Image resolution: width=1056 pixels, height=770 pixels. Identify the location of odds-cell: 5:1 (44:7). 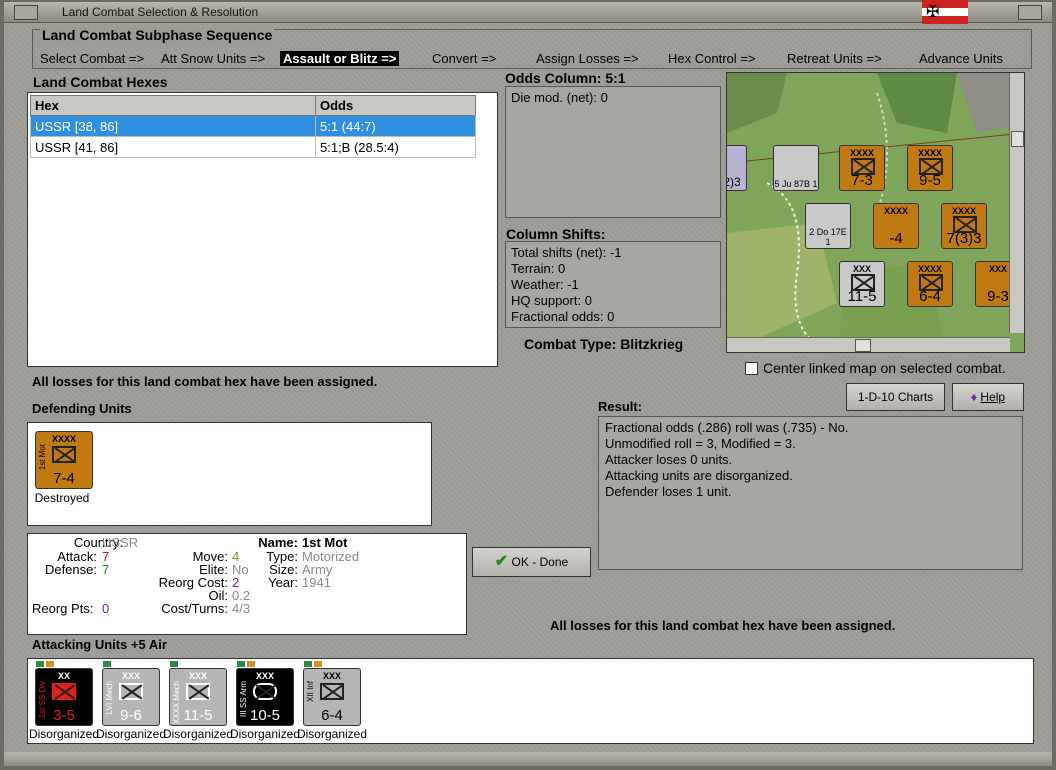
(395, 126).